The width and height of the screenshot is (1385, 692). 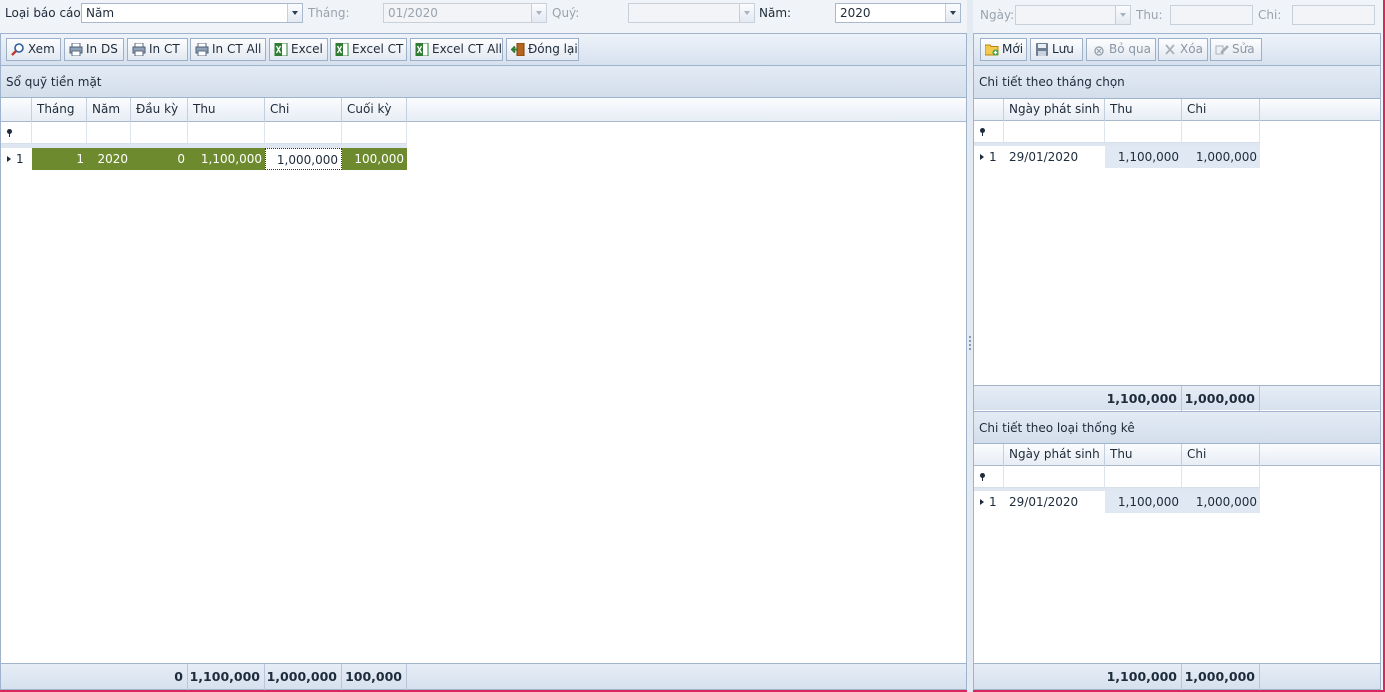 What do you see at coordinates (1057, 428) in the screenshot?
I see `type-detail-title: Chi tiết theo loại thống kê` at bounding box center [1057, 428].